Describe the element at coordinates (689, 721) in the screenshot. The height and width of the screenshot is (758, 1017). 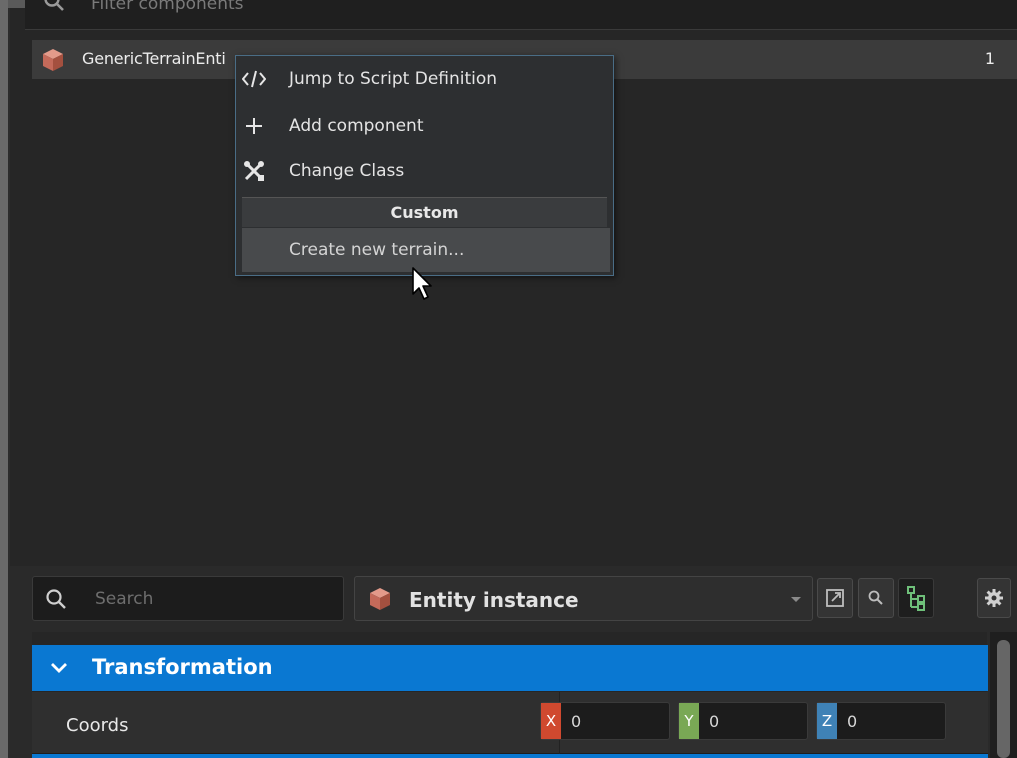
I see `axis-y-badge: Y` at that location.